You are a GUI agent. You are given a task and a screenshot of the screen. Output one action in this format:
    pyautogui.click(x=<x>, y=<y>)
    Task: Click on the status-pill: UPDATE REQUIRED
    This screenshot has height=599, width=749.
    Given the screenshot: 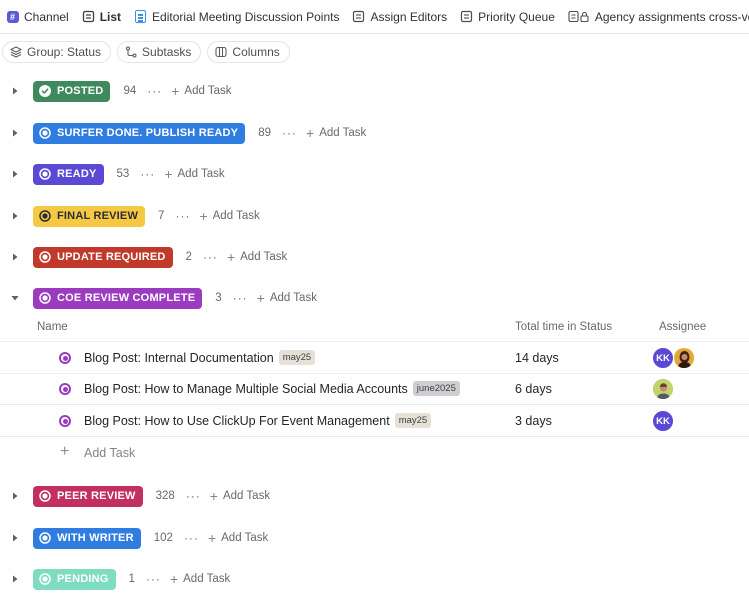 What is the action you would take?
    pyautogui.click(x=103, y=257)
    